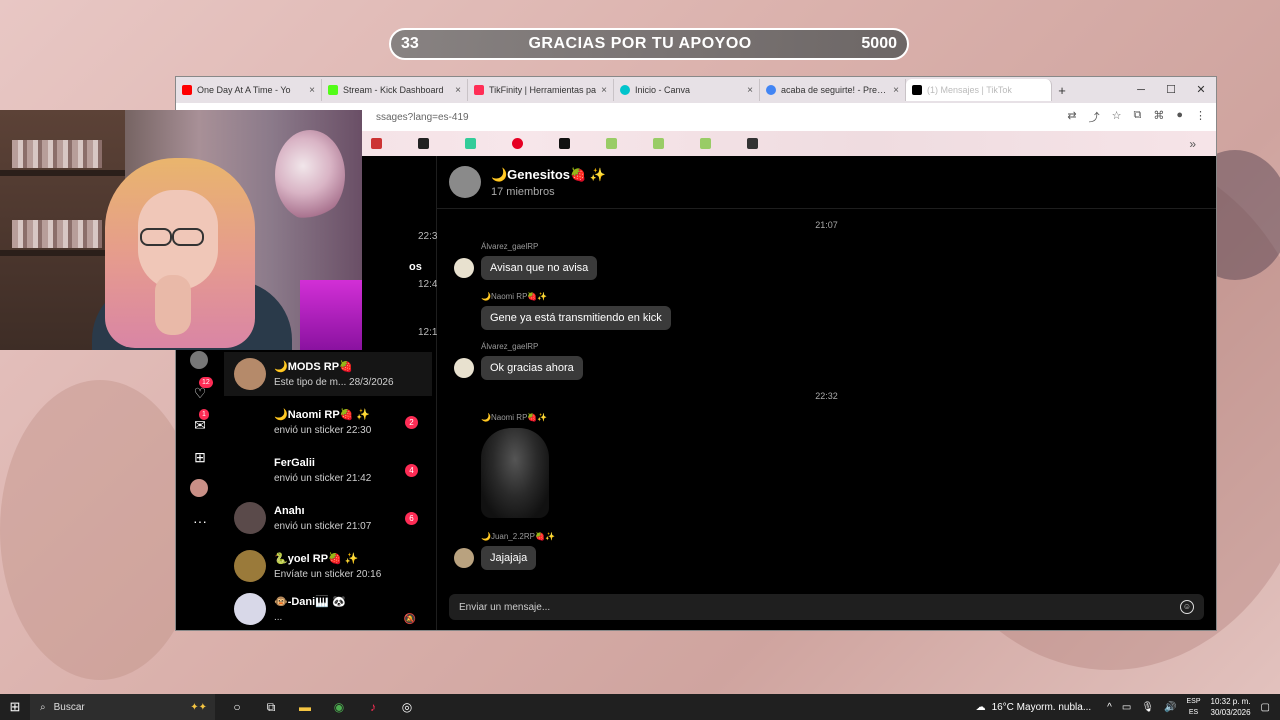  Describe the element at coordinates (548, 175) in the screenshot. I see `group-name: 🌙Genesitos🍓 ✨` at that location.